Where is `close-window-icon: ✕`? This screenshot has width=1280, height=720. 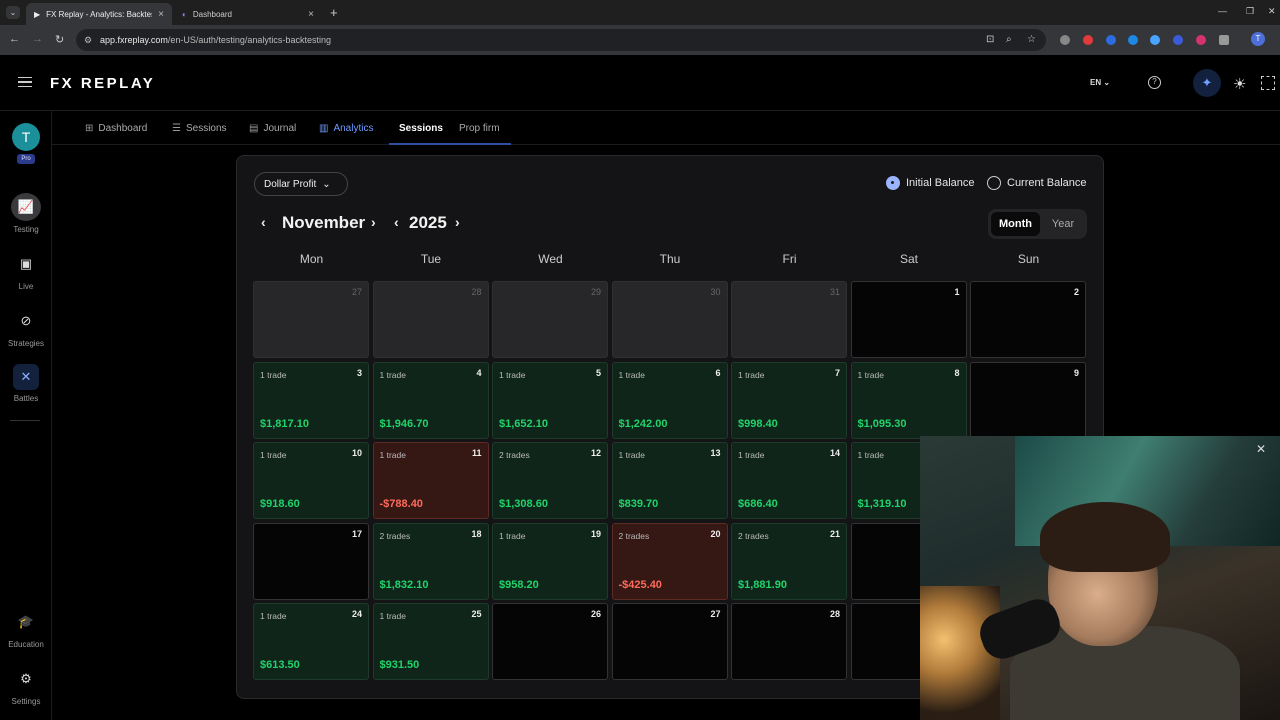
close-window-icon: ✕ is located at coordinates (1272, 11).